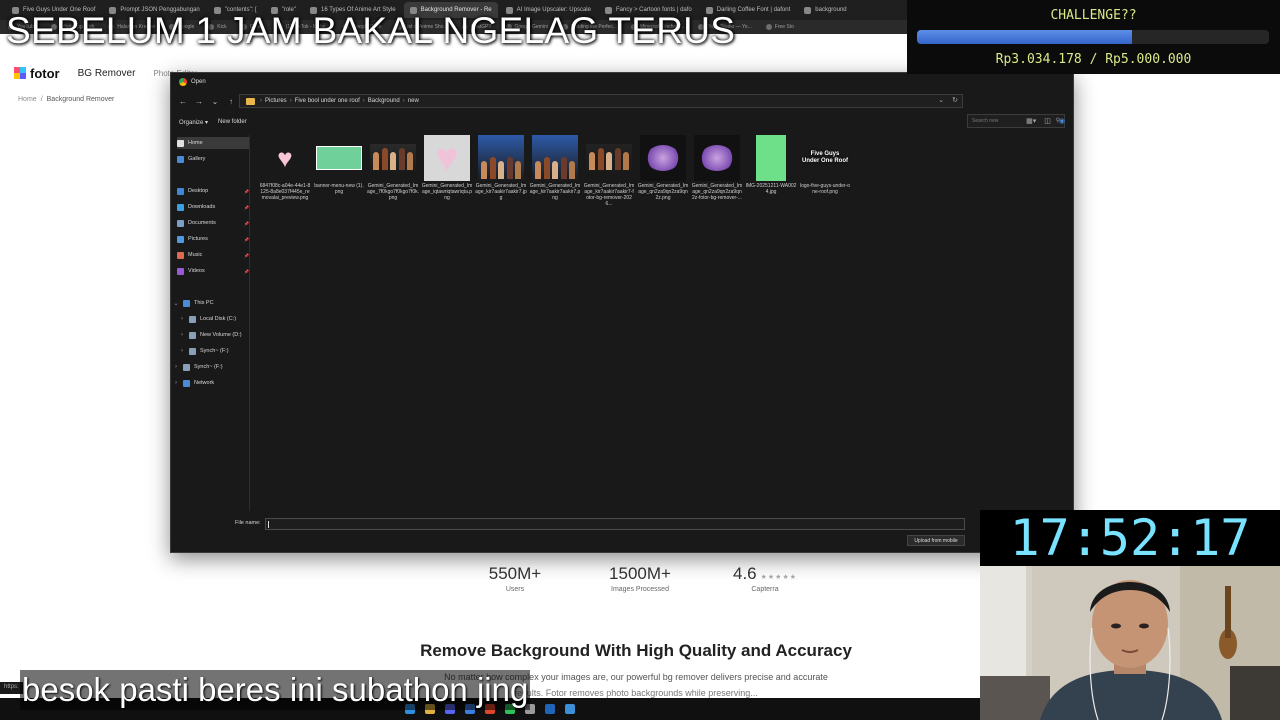  I want to click on browser-tab: background, so click(825, 10).